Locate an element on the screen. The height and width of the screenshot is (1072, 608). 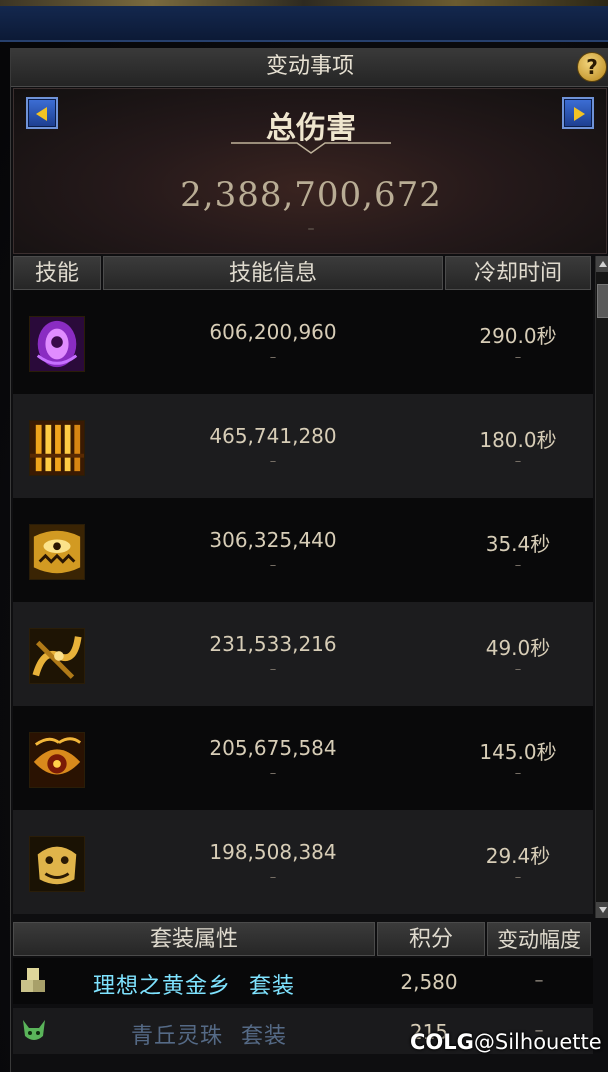
column-header-score: 积分 is located at coordinates (431, 939).